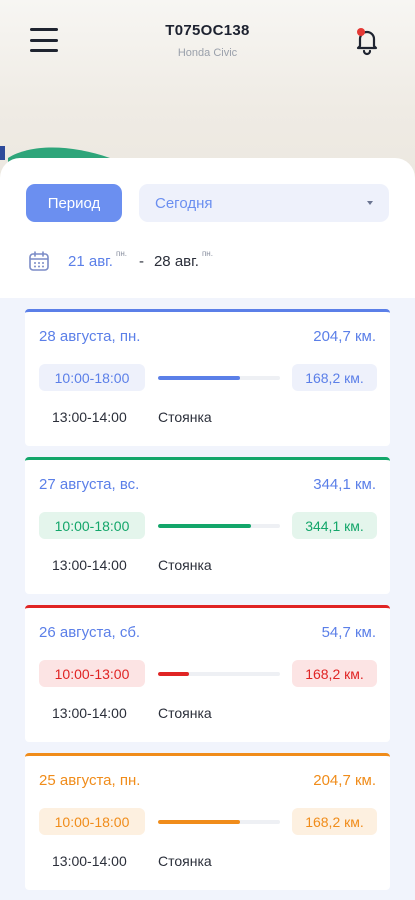  Describe the element at coordinates (90, 261) in the screenshot. I see `date-from: 21 авг.` at that location.